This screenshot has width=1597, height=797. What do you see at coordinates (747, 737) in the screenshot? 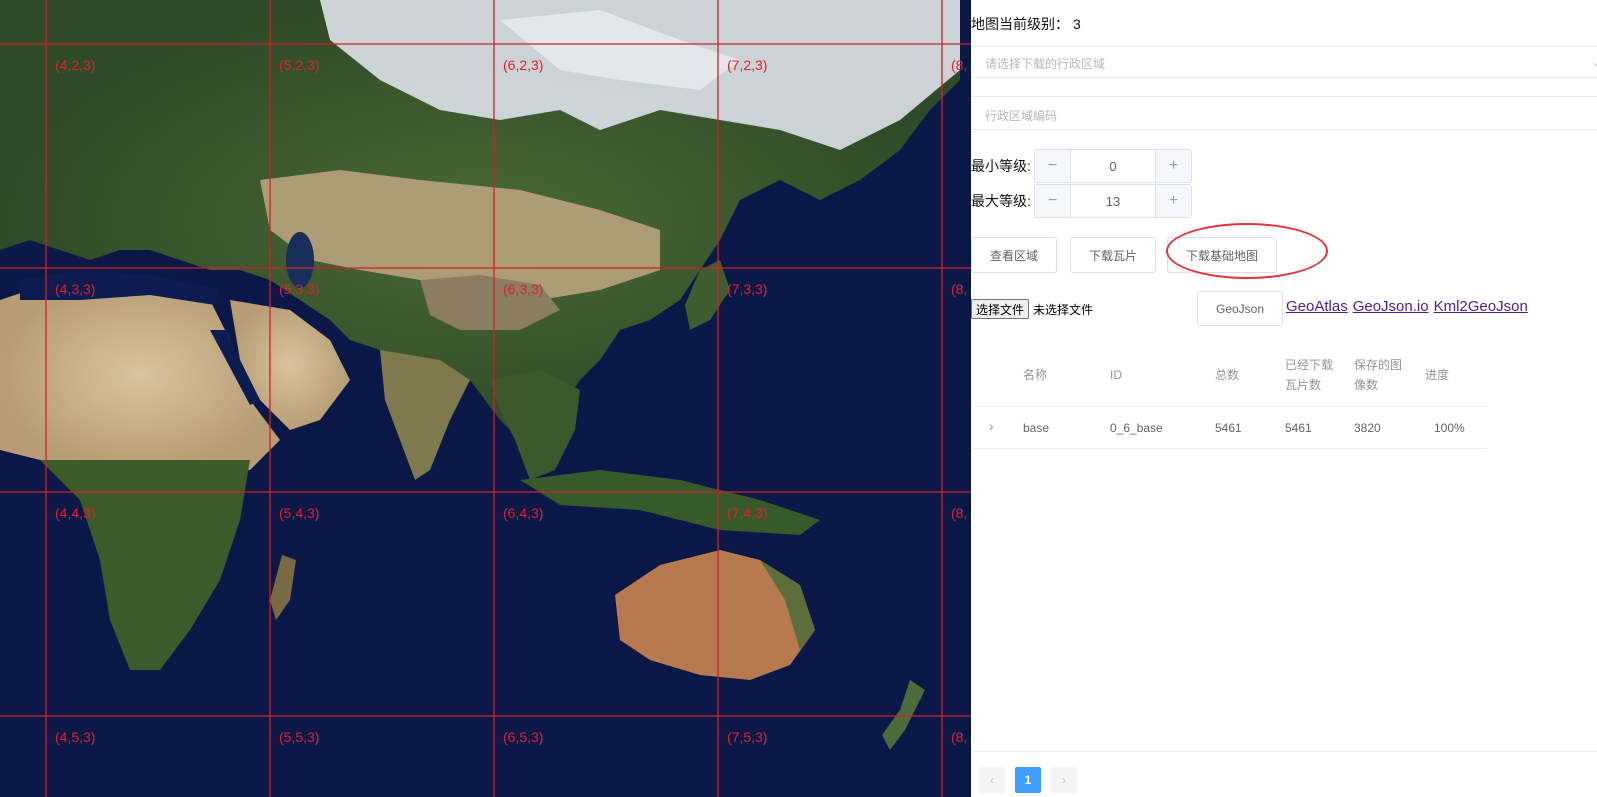
I see `tile-label: (7,5,3)` at bounding box center [747, 737].